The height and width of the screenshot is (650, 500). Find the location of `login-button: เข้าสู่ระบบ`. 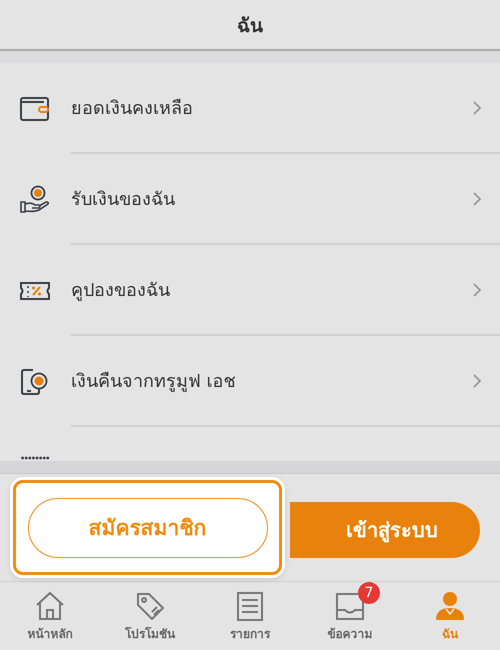

login-button: เข้าสู่ระบบ is located at coordinates (385, 530).